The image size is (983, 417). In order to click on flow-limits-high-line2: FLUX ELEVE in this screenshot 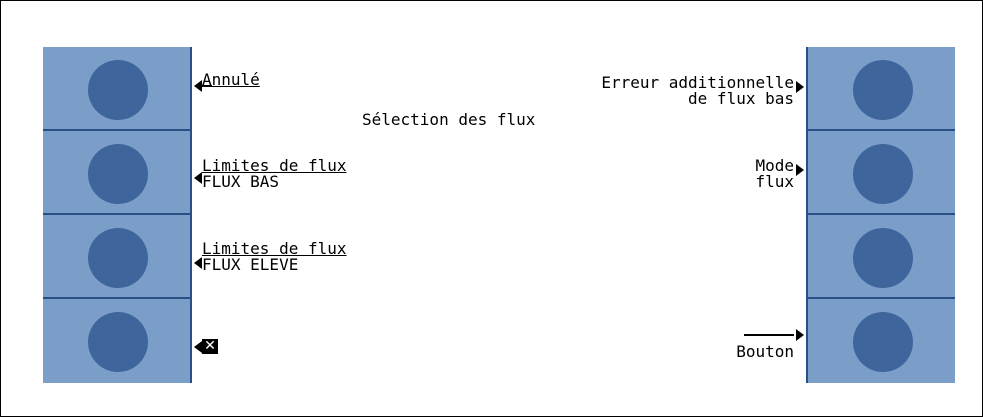, I will do `click(250, 265)`.